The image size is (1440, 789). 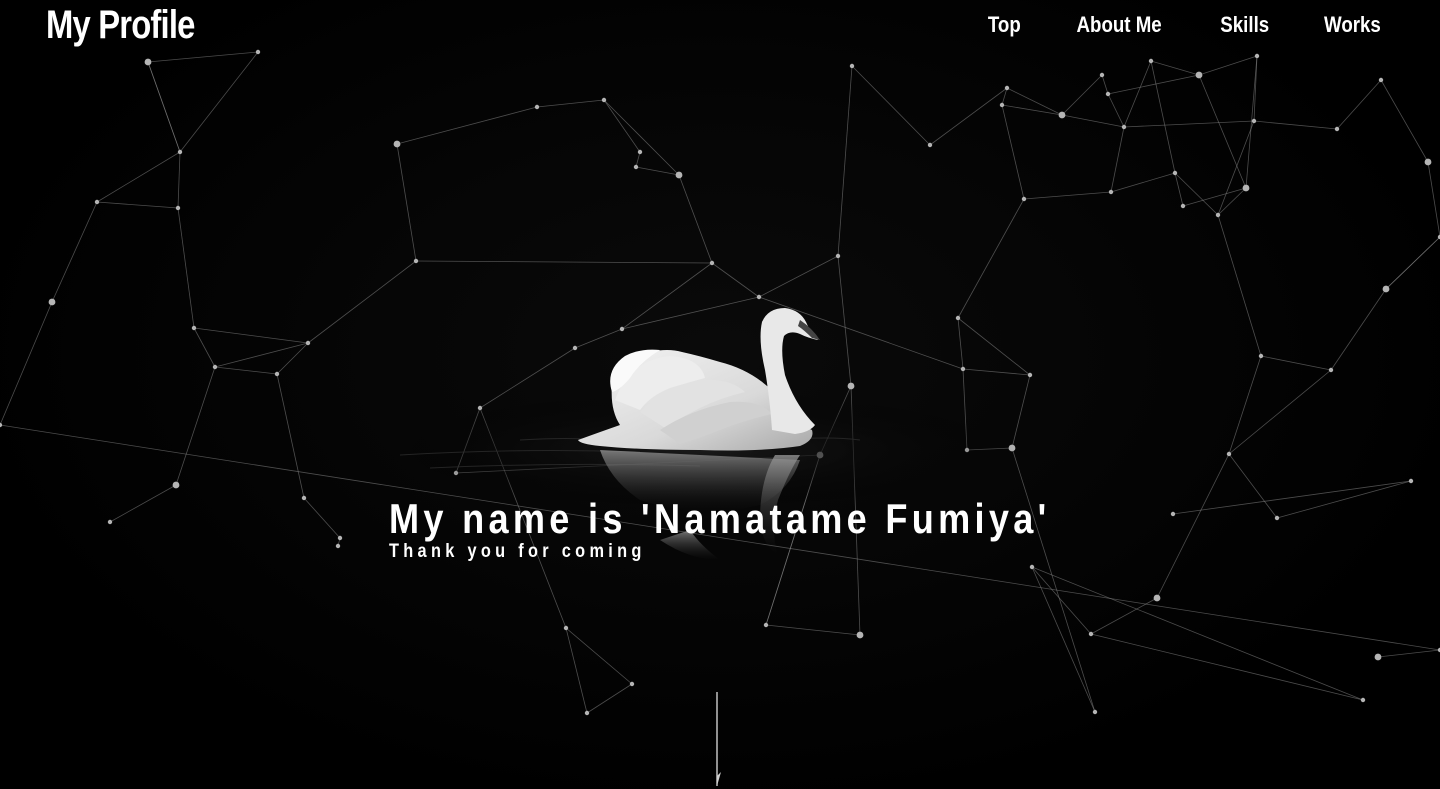 I want to click on hero-subtitle: Thank you for coming, so click(x=517, y=551).